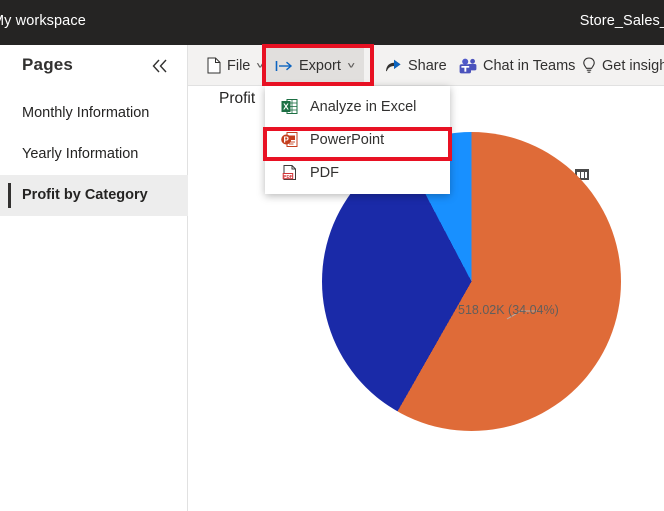 The image size is (664, 511). I want to click on menu-item-label: Analyze in Excel, so click(363, 106).